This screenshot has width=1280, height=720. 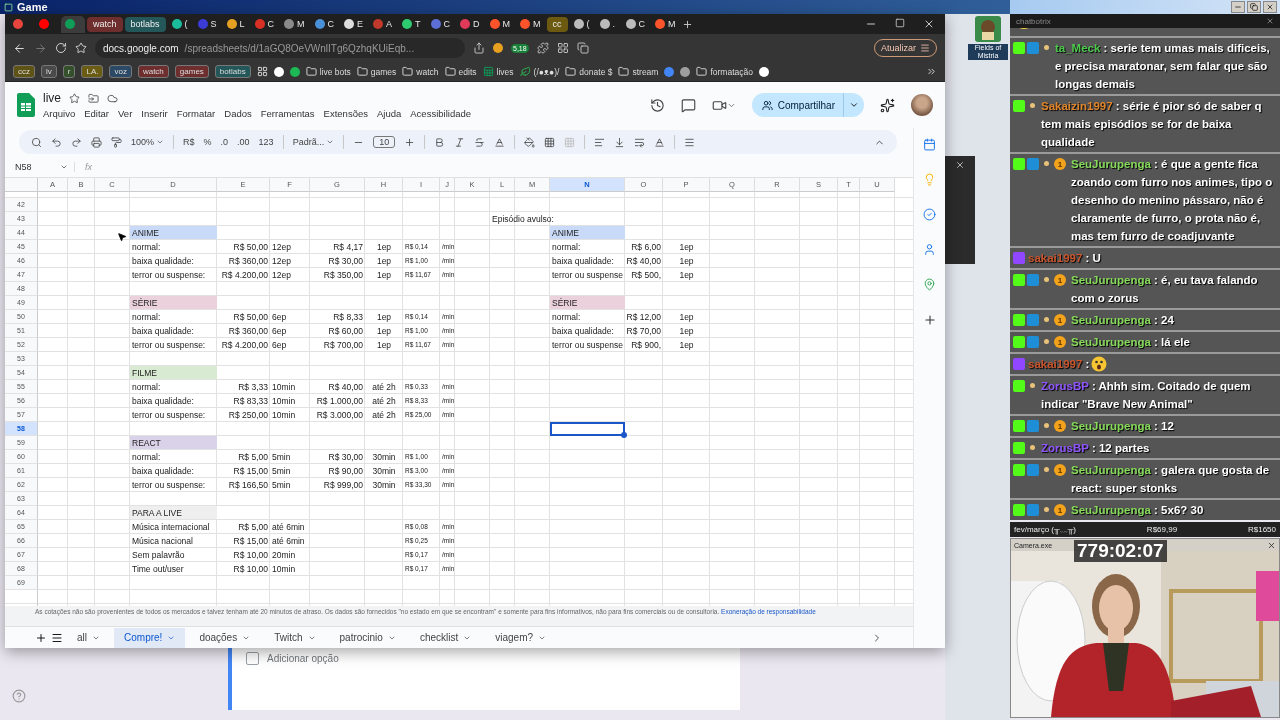 What do you see at coordinates (420, 71) in the screenshot?
I see `bookmark-folder: watch` at bounding box center [420, 71].